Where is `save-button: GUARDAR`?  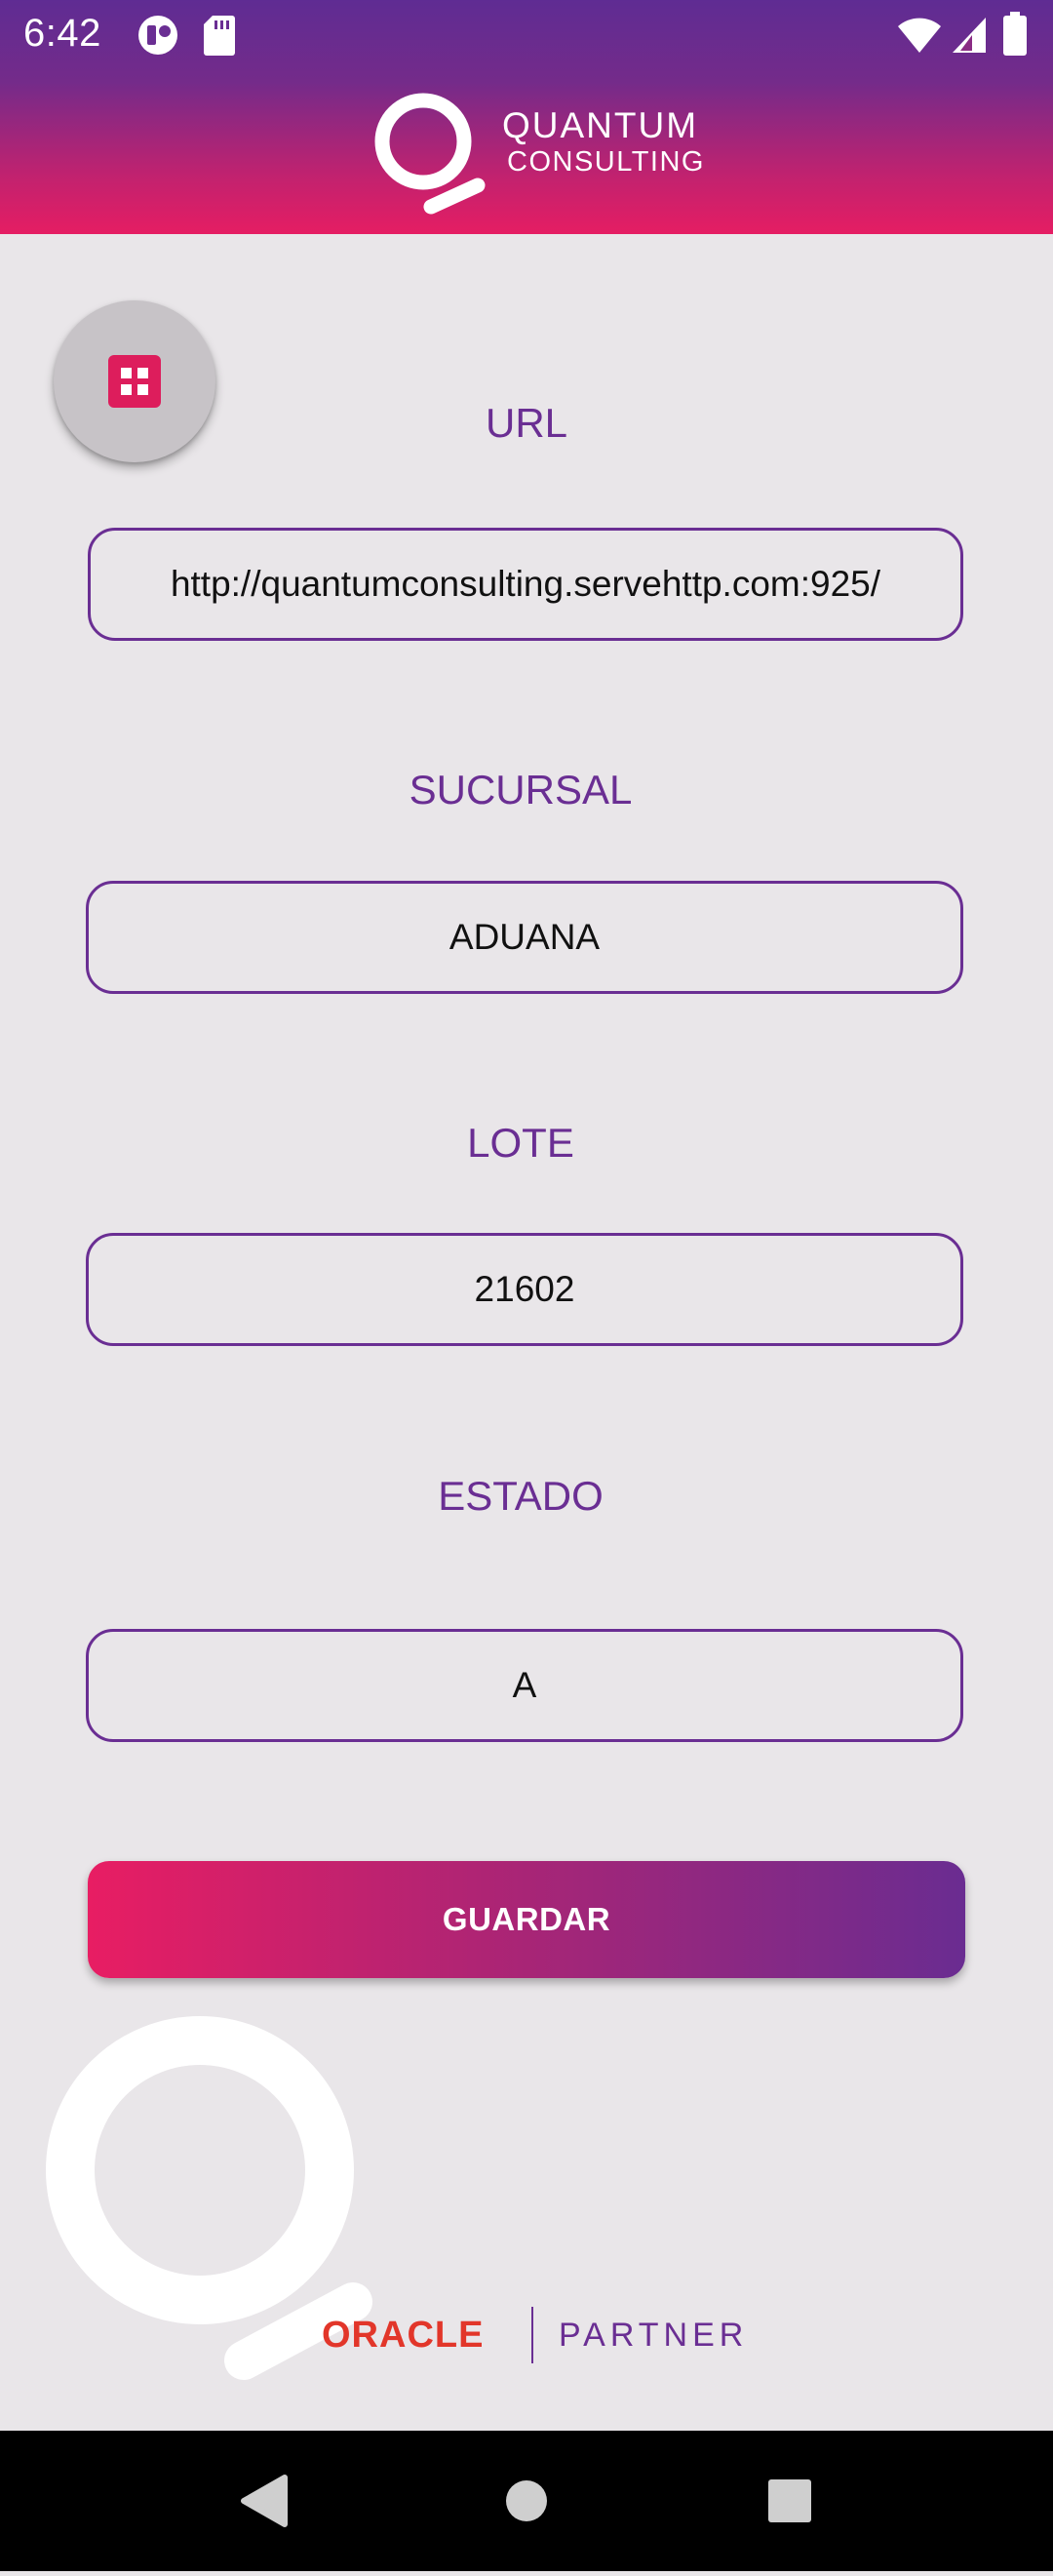 save-button: GUARDAR is located at coordinates (526, 1919).